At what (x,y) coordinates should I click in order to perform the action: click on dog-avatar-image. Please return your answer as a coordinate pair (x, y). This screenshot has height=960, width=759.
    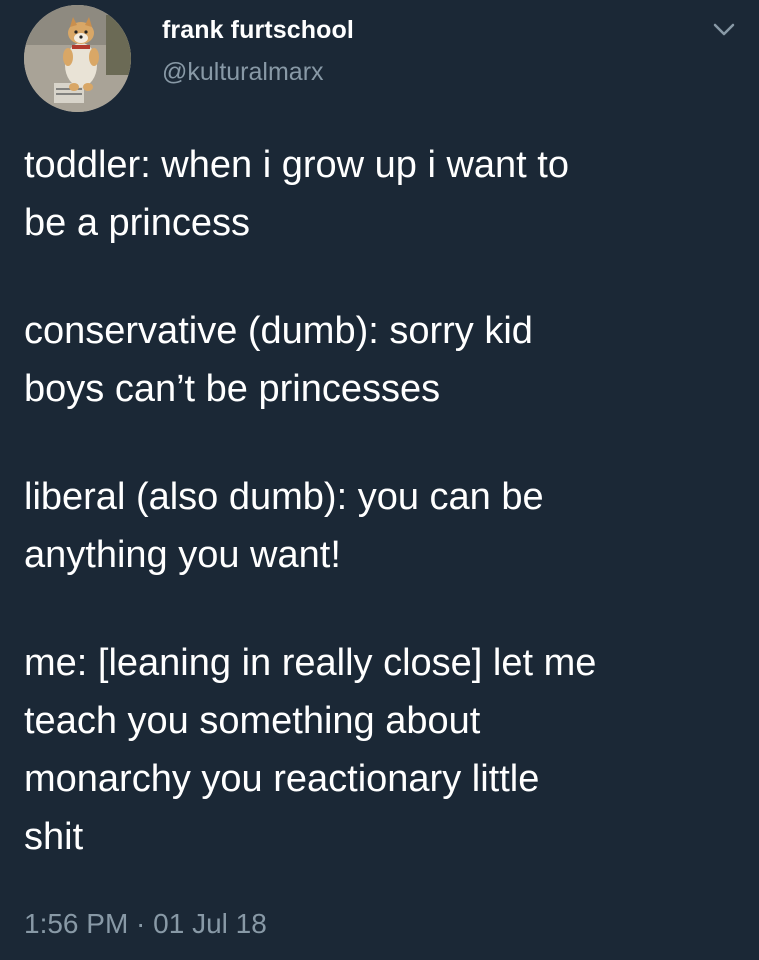
    Looking at the image, I should click on (77, 58).